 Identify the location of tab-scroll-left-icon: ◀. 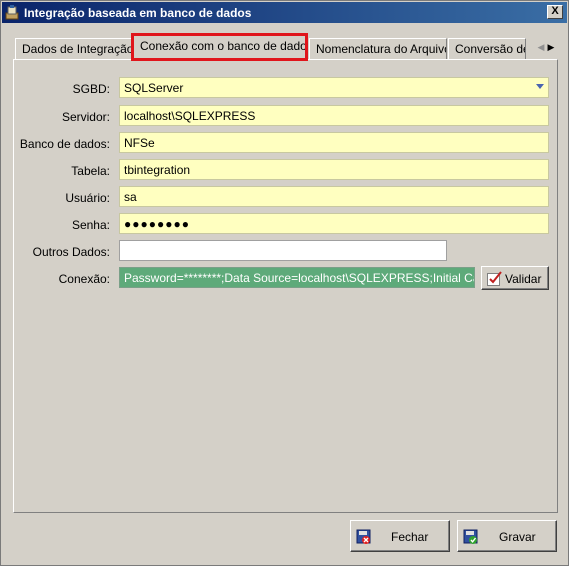
(541, 47).